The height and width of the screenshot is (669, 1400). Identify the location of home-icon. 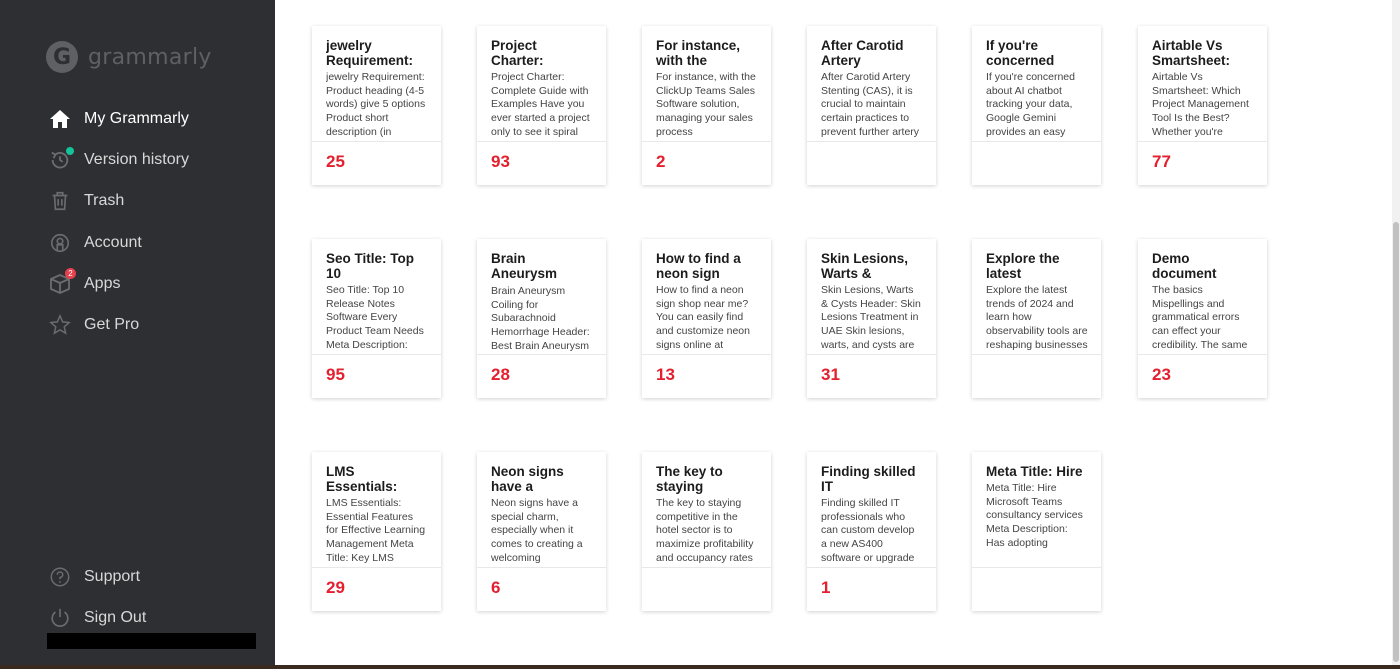
(60, 119).